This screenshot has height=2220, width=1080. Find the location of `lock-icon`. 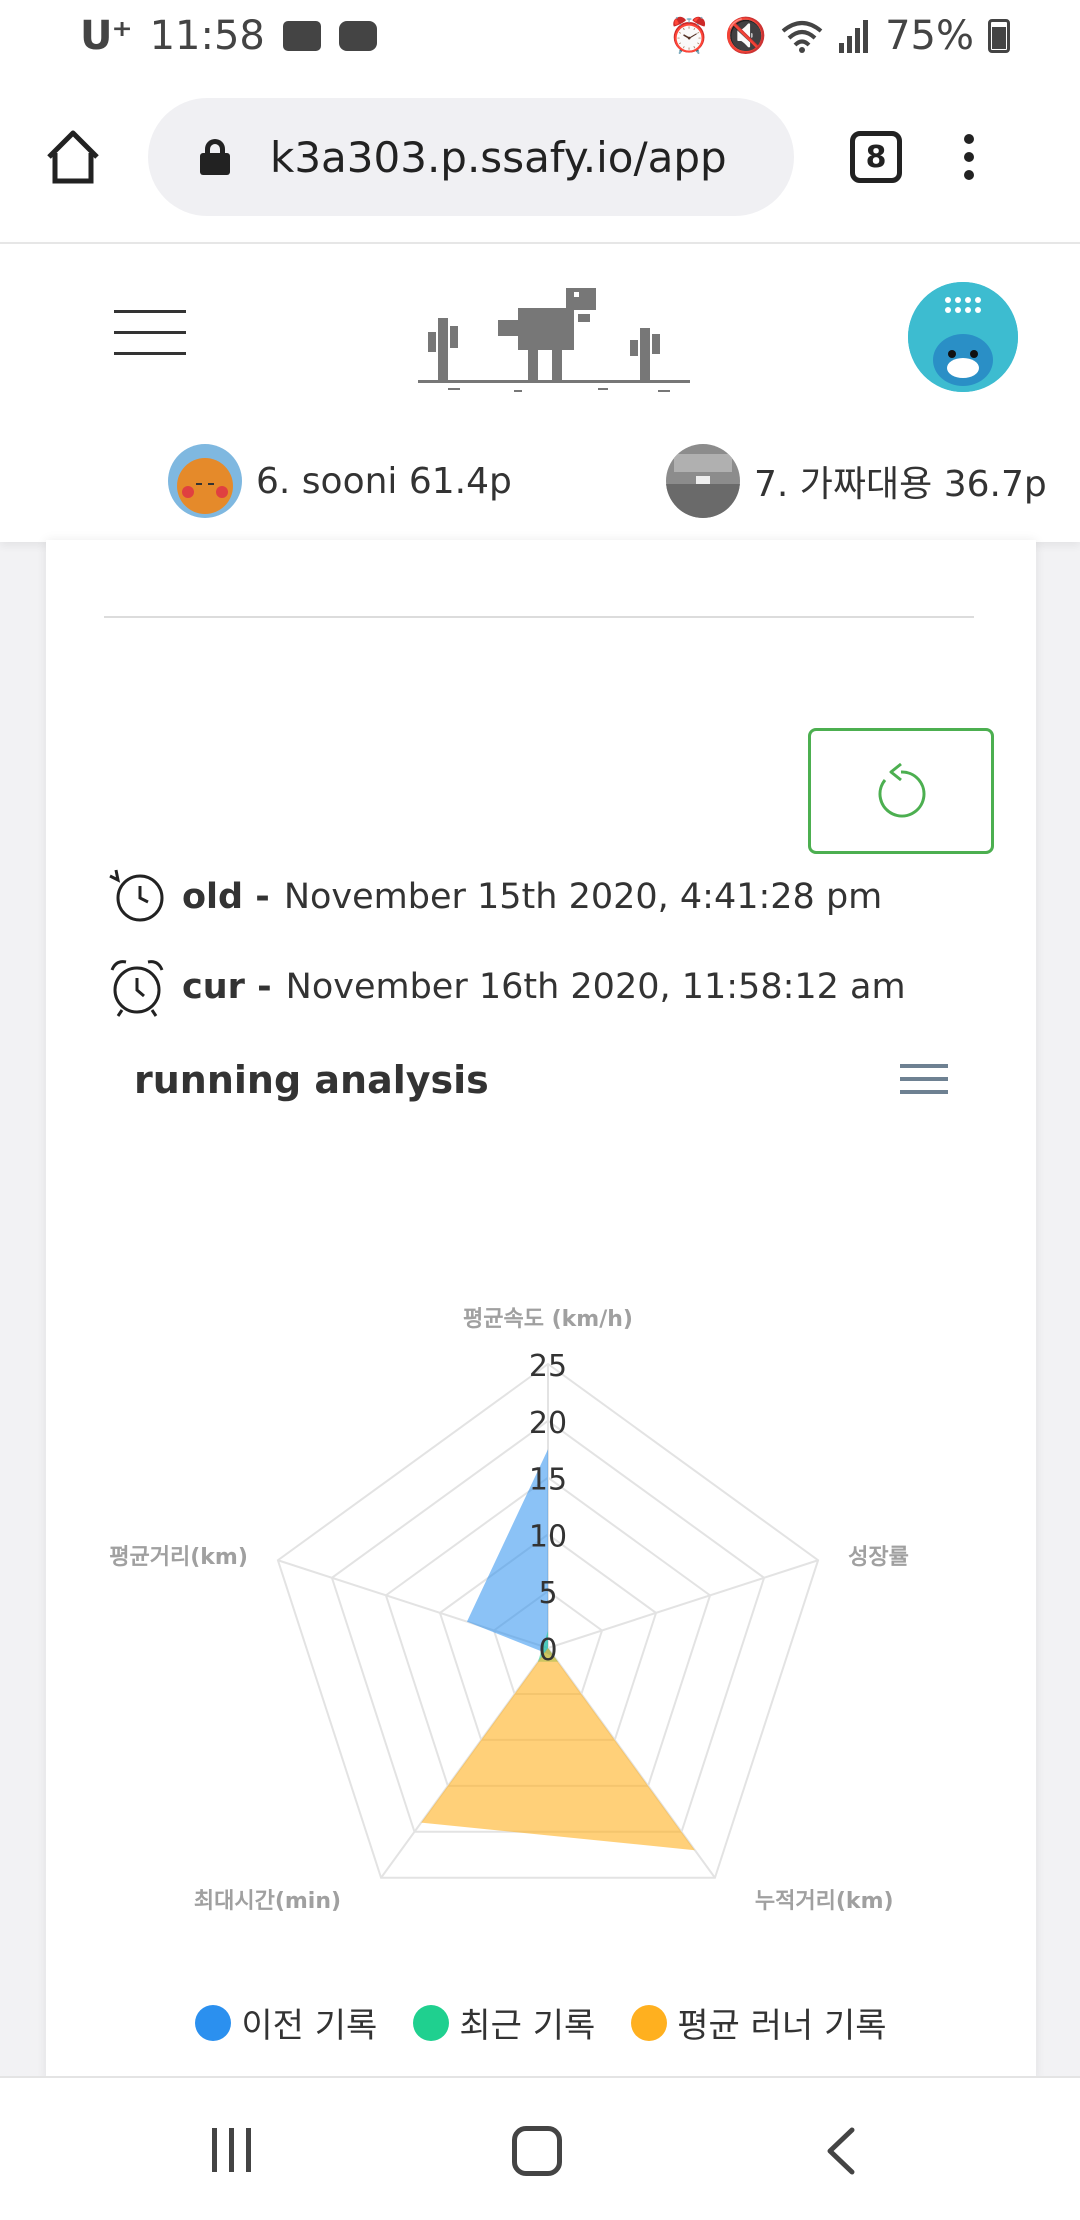

lock-icon is located at coordinates (215, 157).